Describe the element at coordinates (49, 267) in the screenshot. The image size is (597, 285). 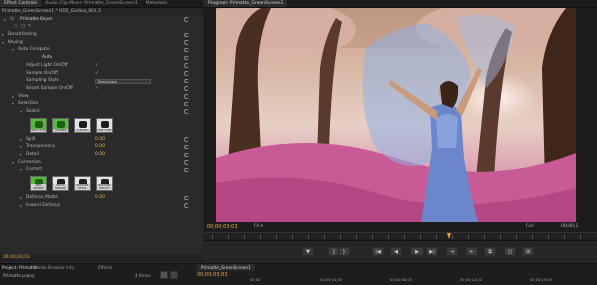
I see `project-panel-tab: Media Browser` at that location.